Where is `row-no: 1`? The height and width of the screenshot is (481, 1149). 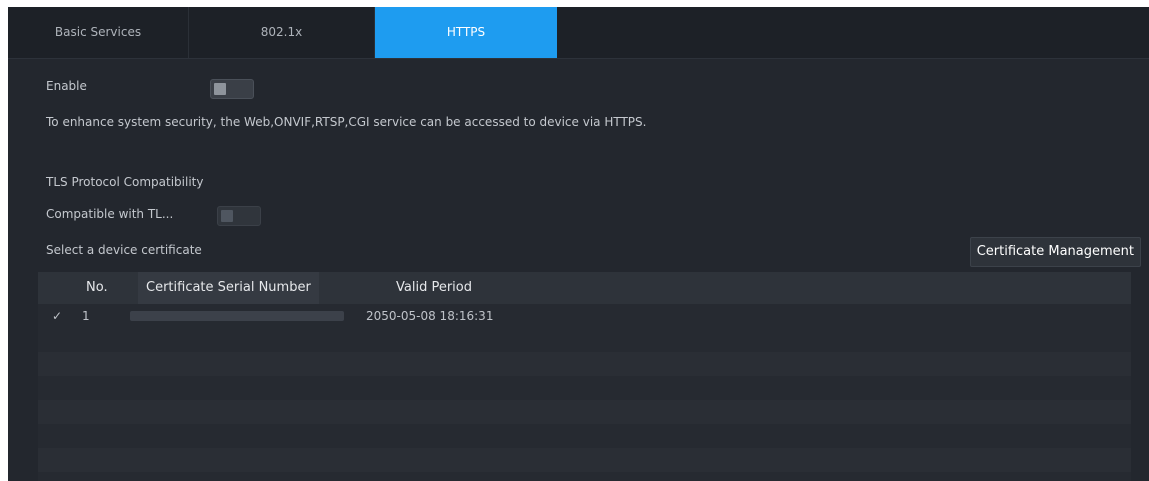 row-no: 1 is located at coordinates (86, 316).